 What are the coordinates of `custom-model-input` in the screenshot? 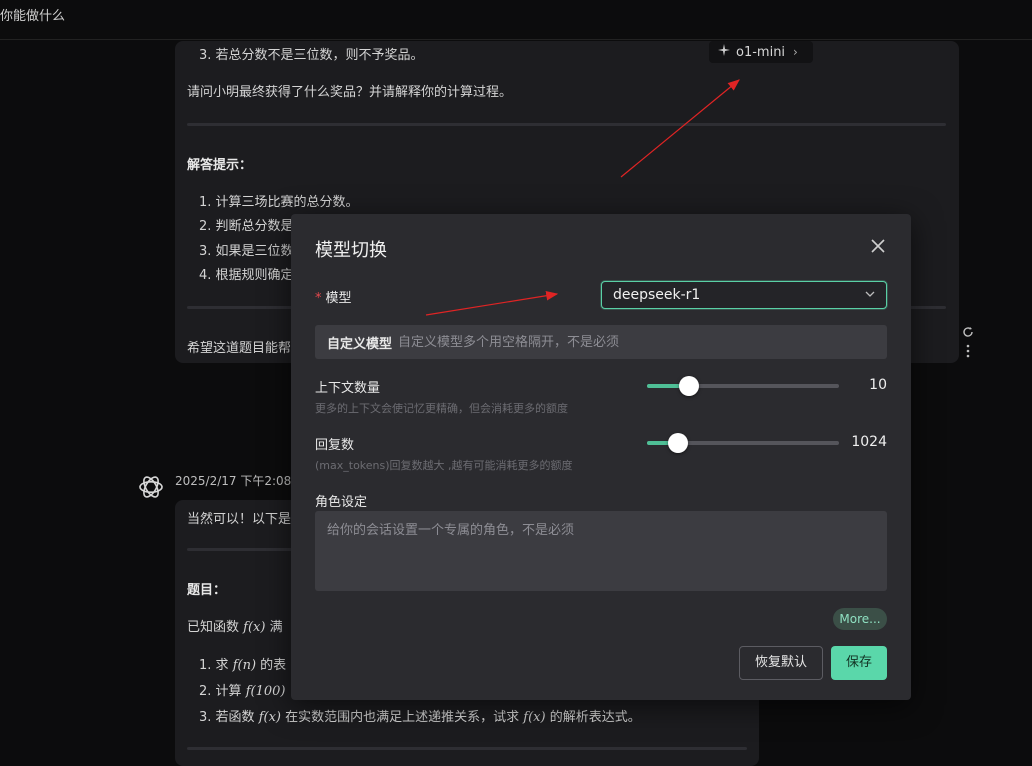 It's located at (618, 342).